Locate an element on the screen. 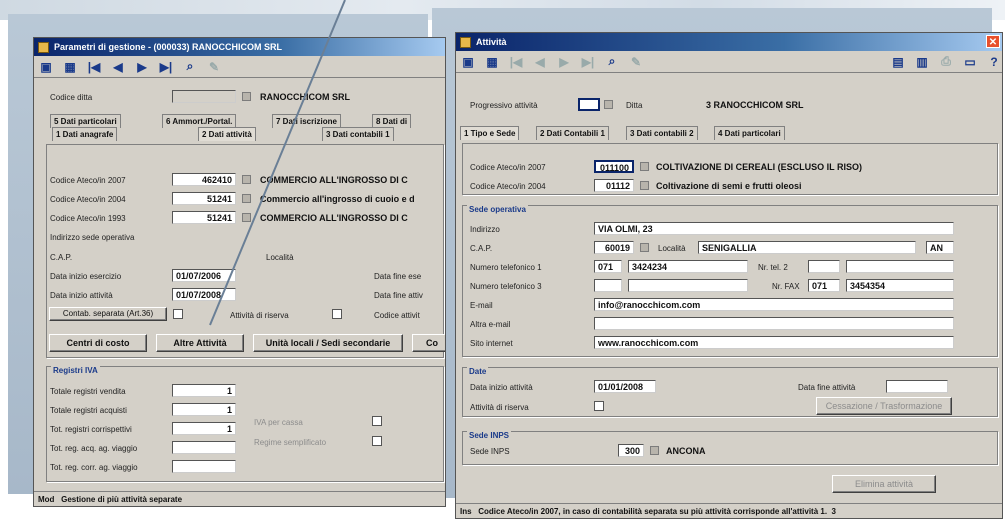 The image size is (1005, 519). binoculars-icon: ⌕ is located at coordinates (612, 62).